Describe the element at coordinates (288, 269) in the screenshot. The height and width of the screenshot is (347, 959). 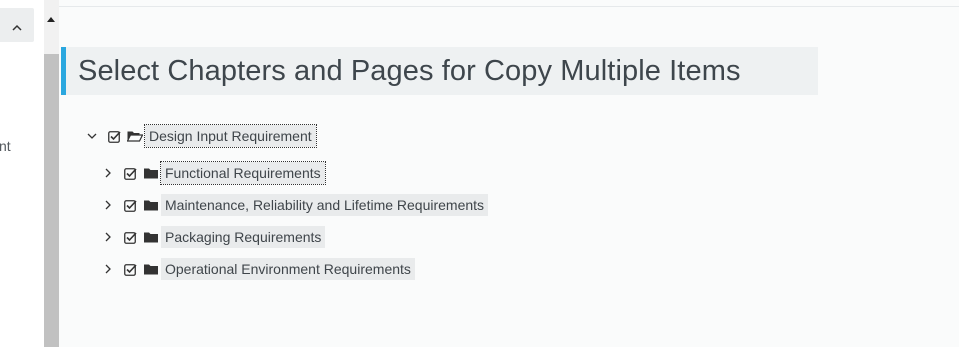
I see `tree-item-label: Operational Environment Requirements` at that location.